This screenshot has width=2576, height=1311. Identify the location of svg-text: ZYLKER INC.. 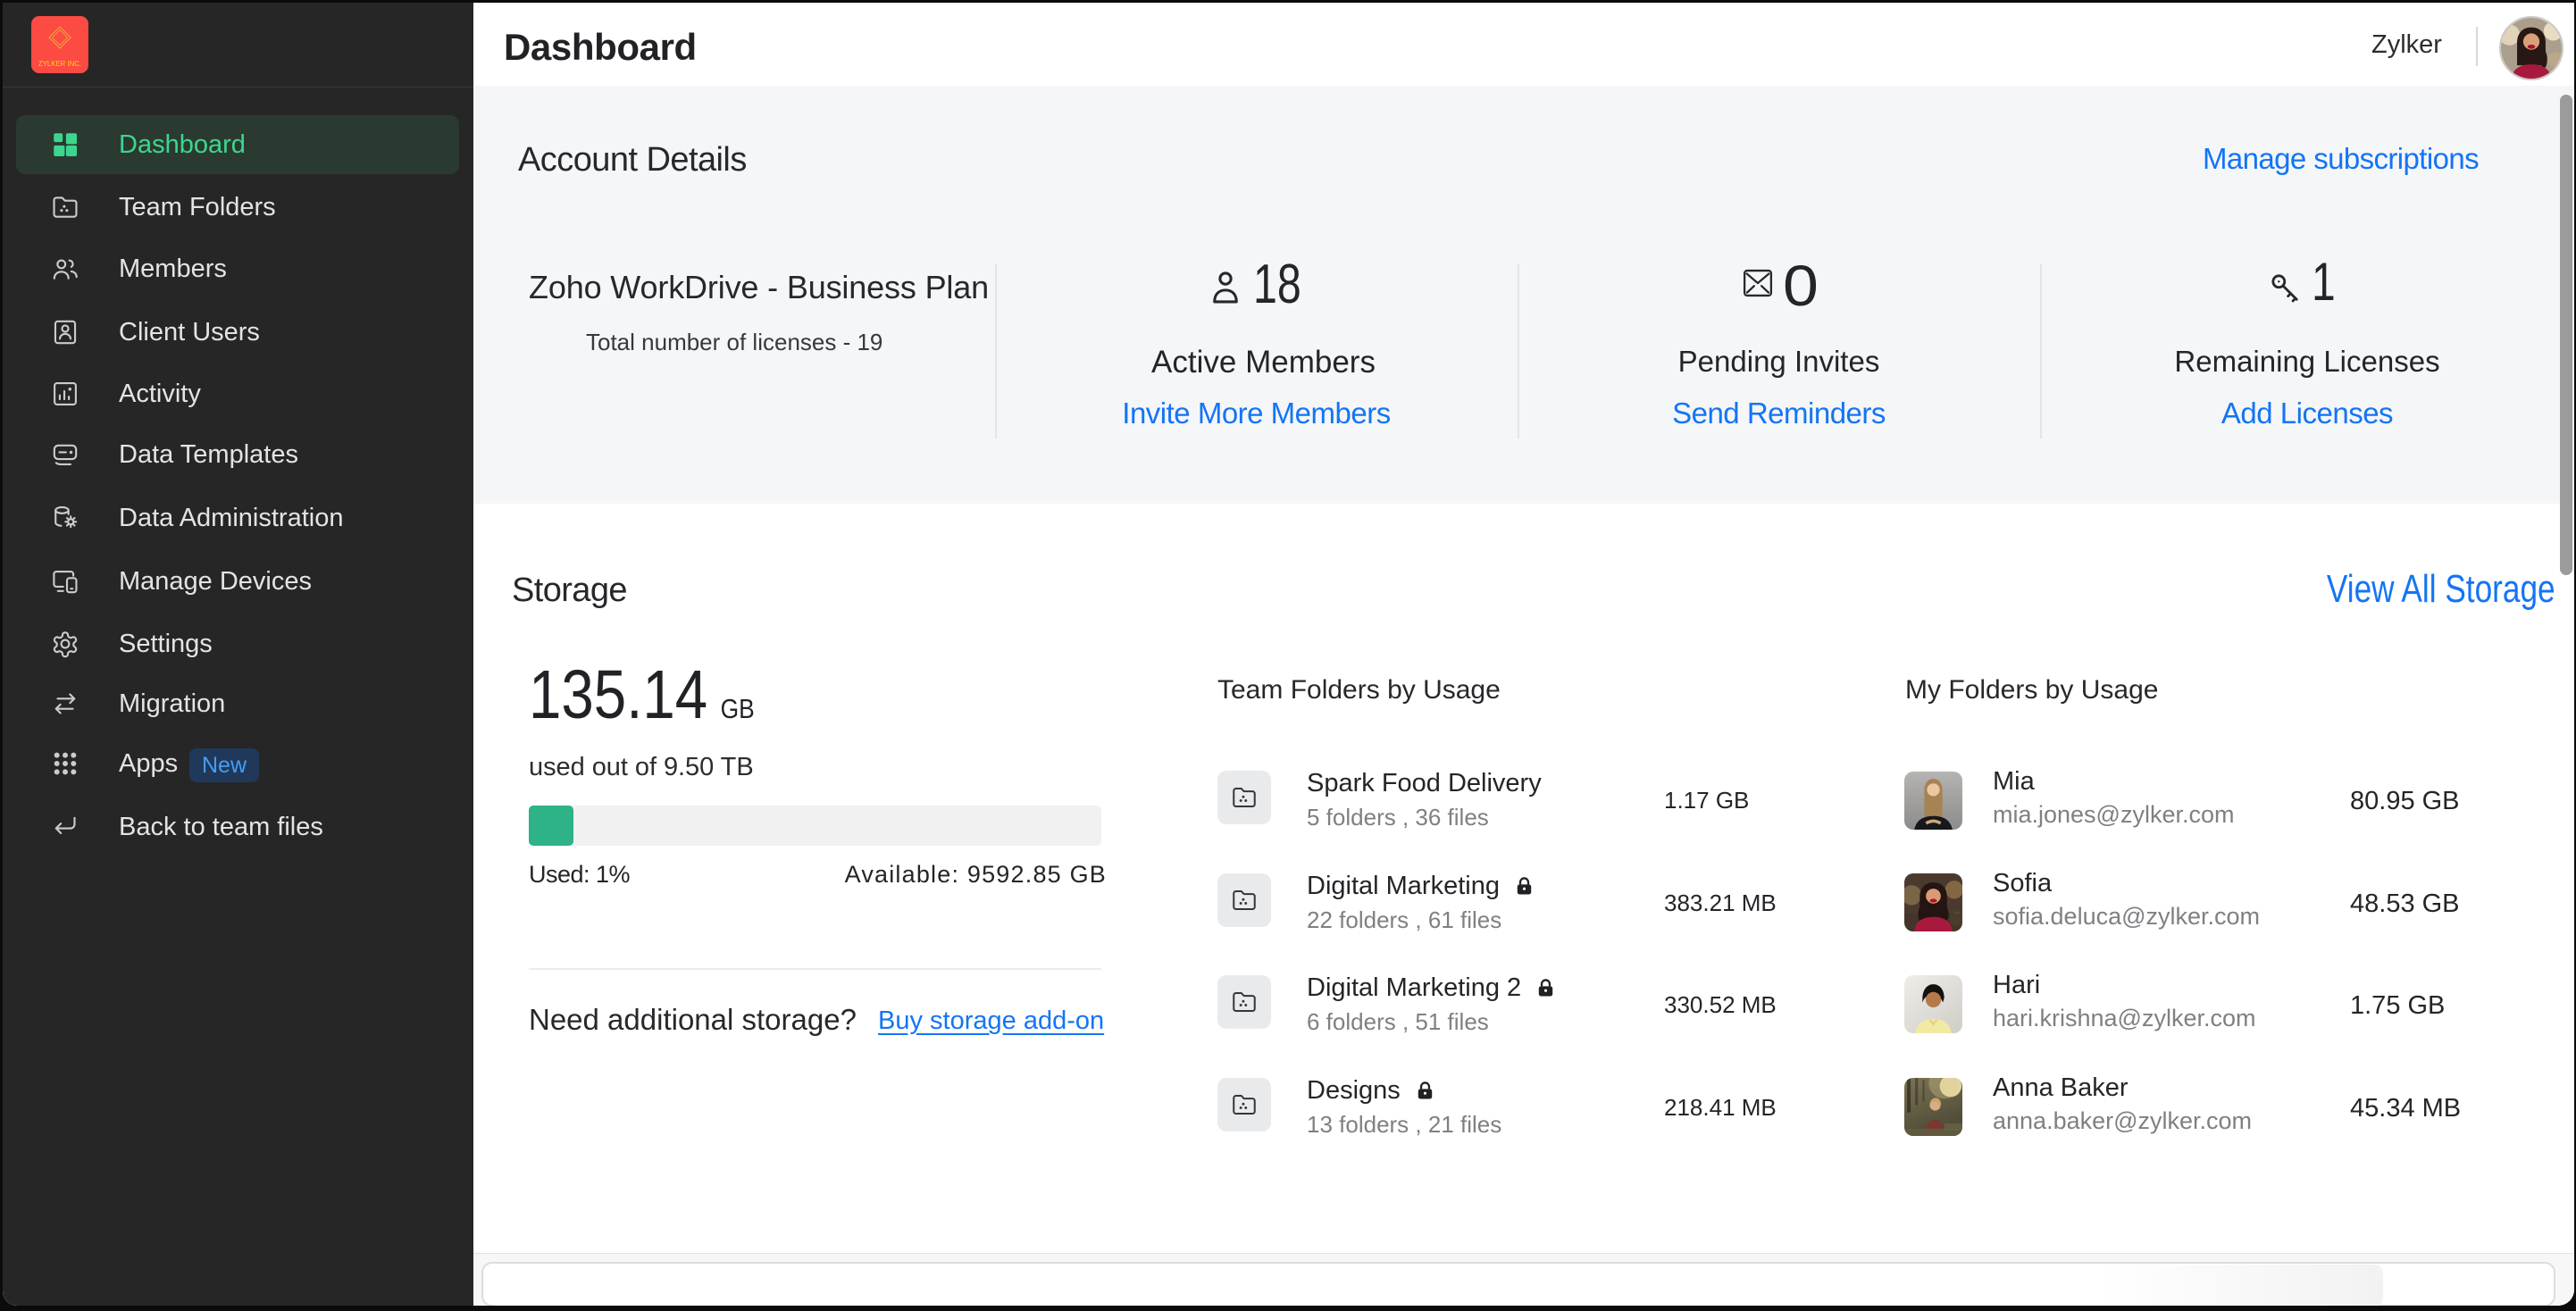
(60, 64).